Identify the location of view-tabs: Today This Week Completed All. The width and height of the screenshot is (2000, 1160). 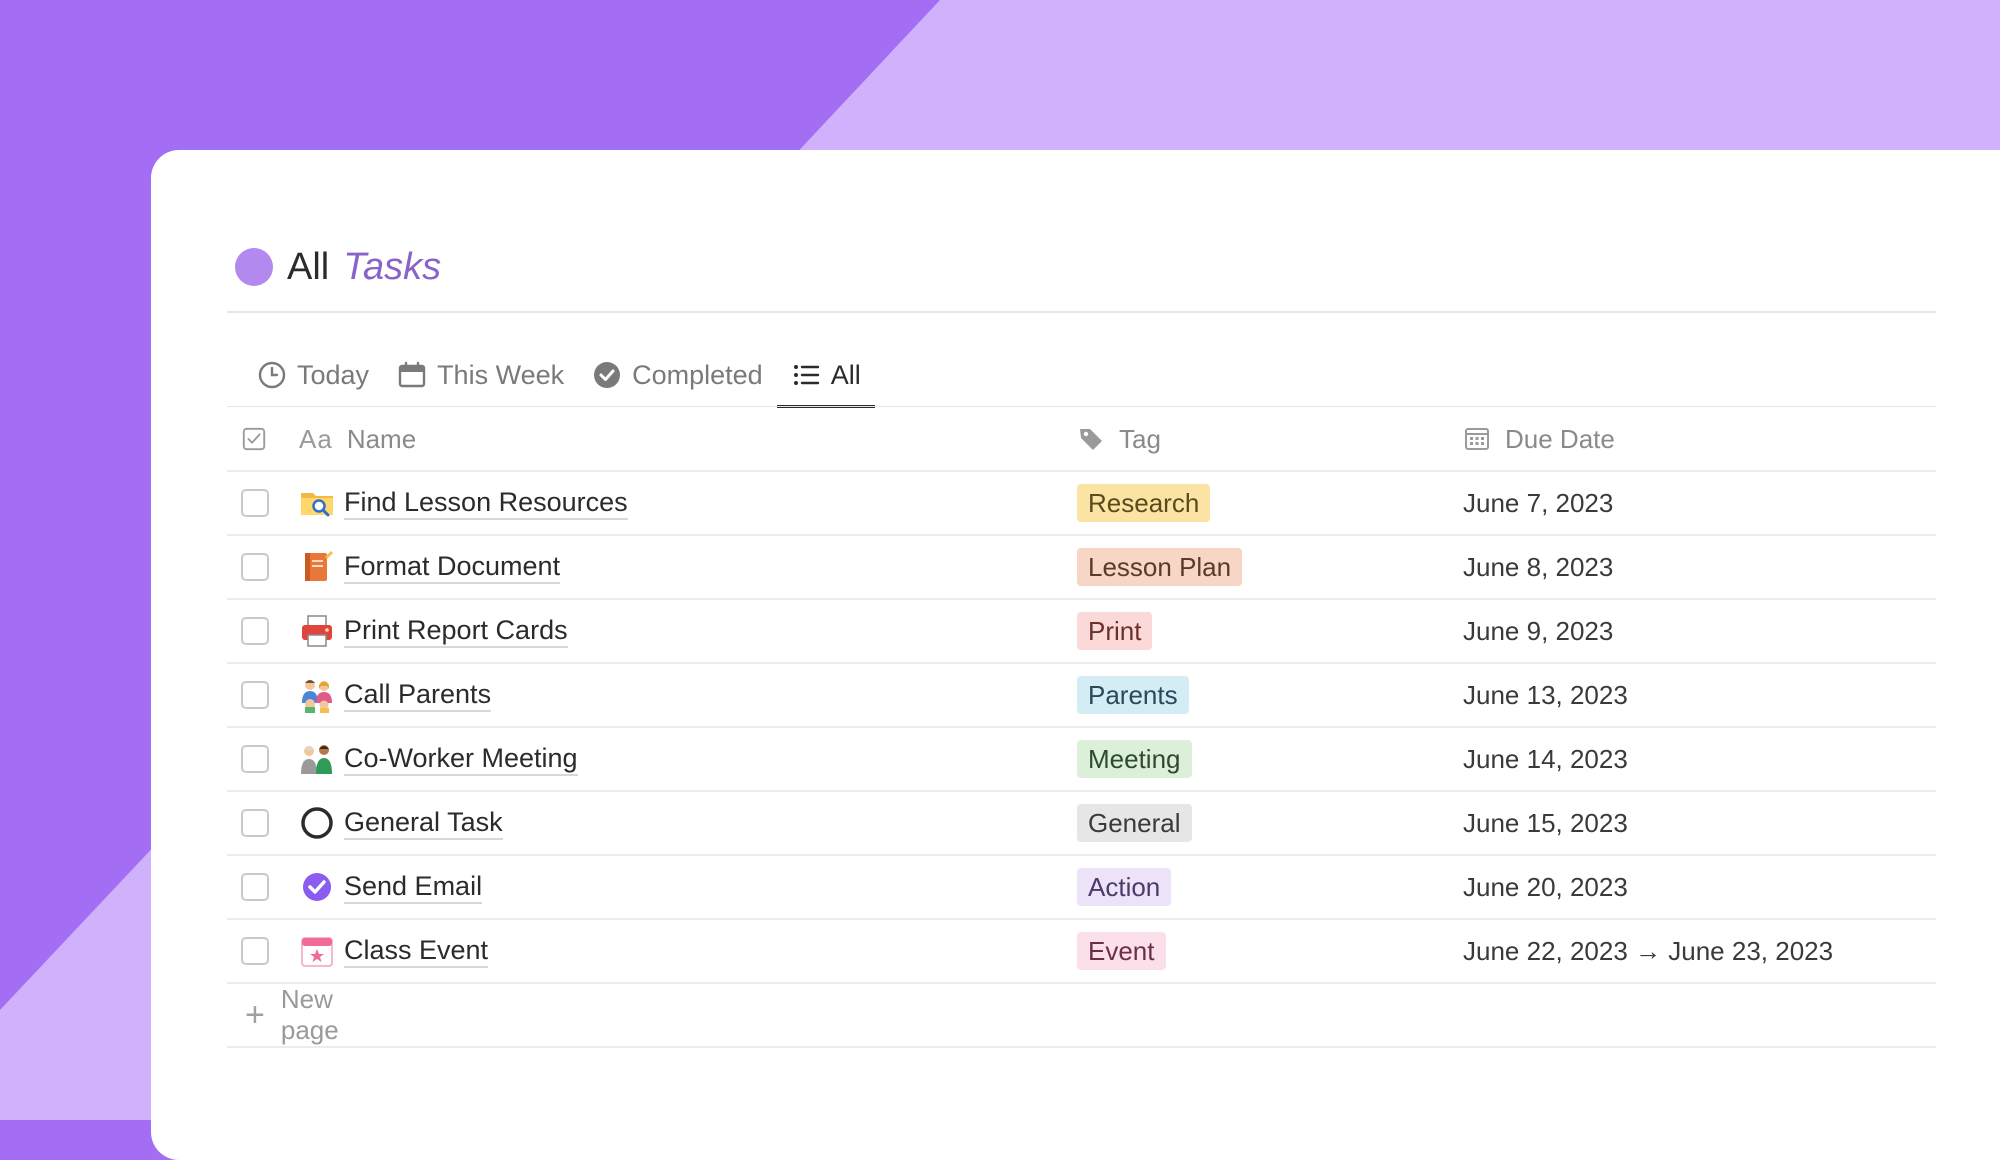
(559, 377).